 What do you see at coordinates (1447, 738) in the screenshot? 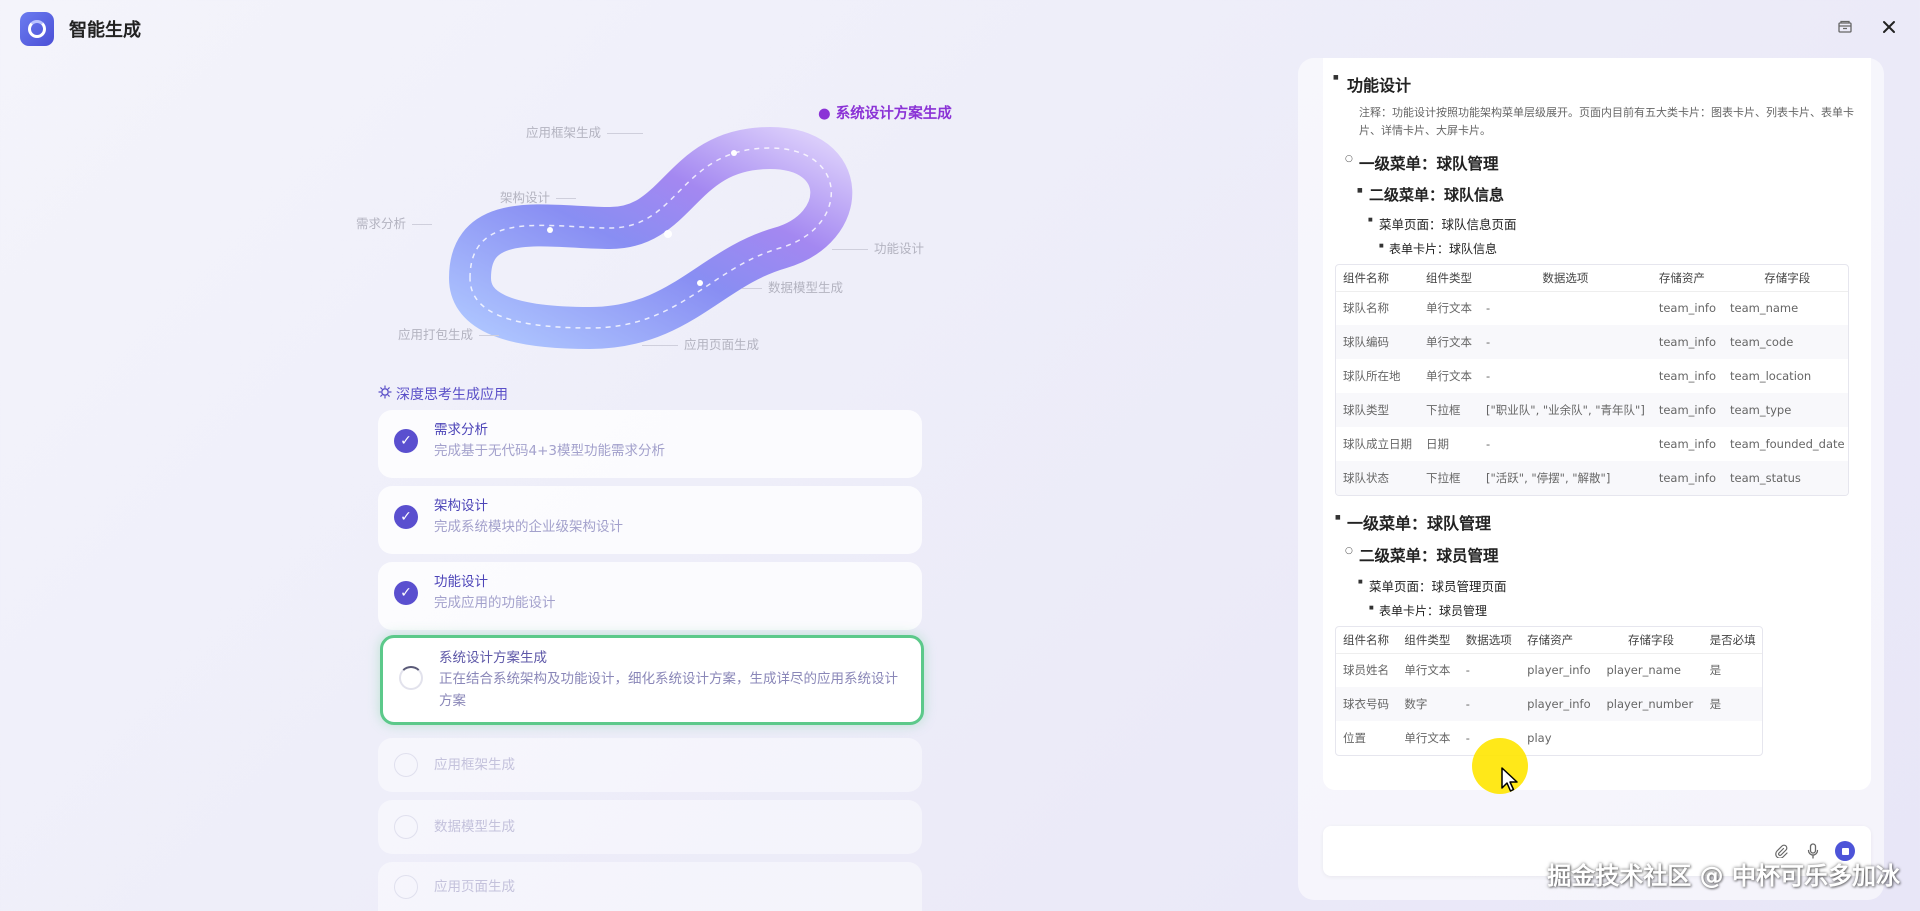
I see `table-row: 位置 单行文本 - play` at bounding box center [1447, 738].